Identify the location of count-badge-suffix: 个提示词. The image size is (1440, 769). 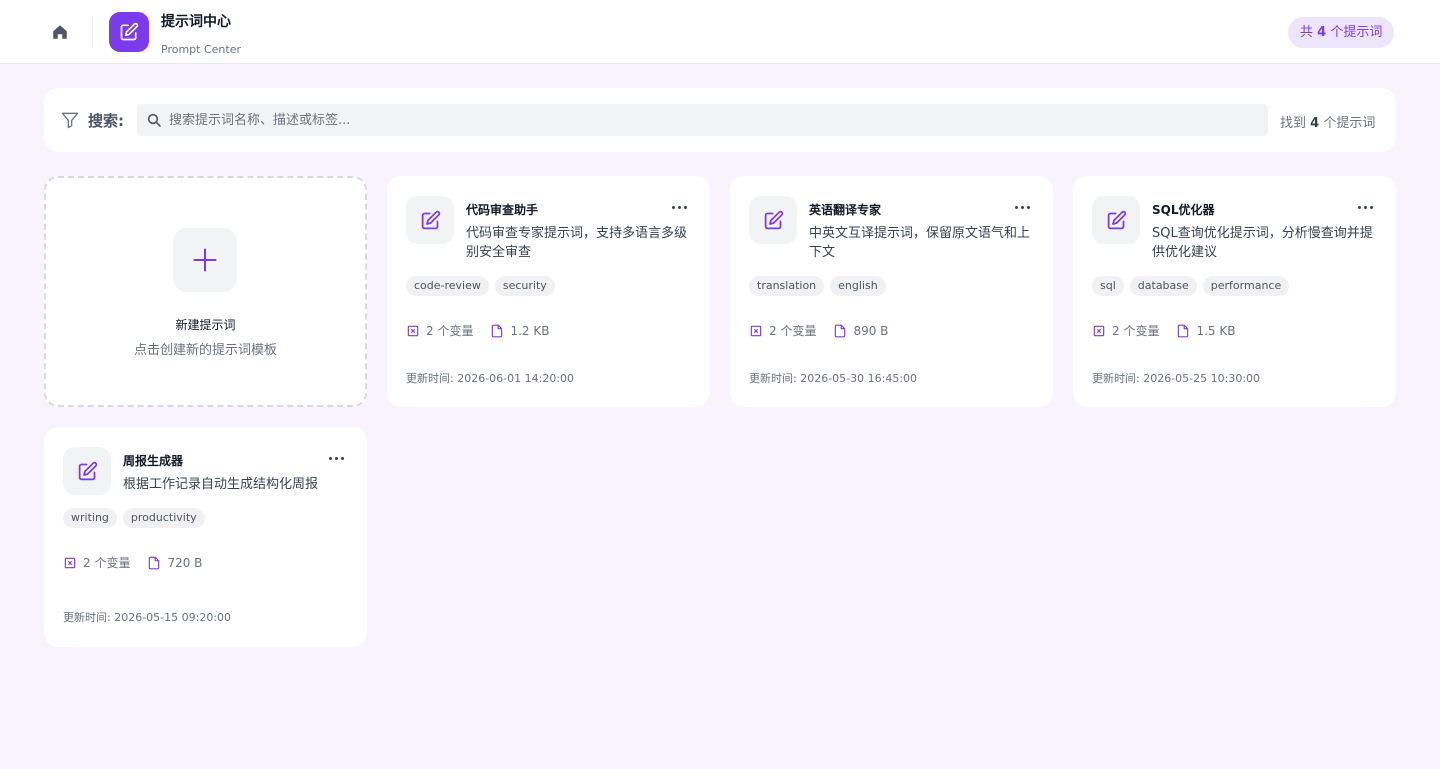
(1354, 32).